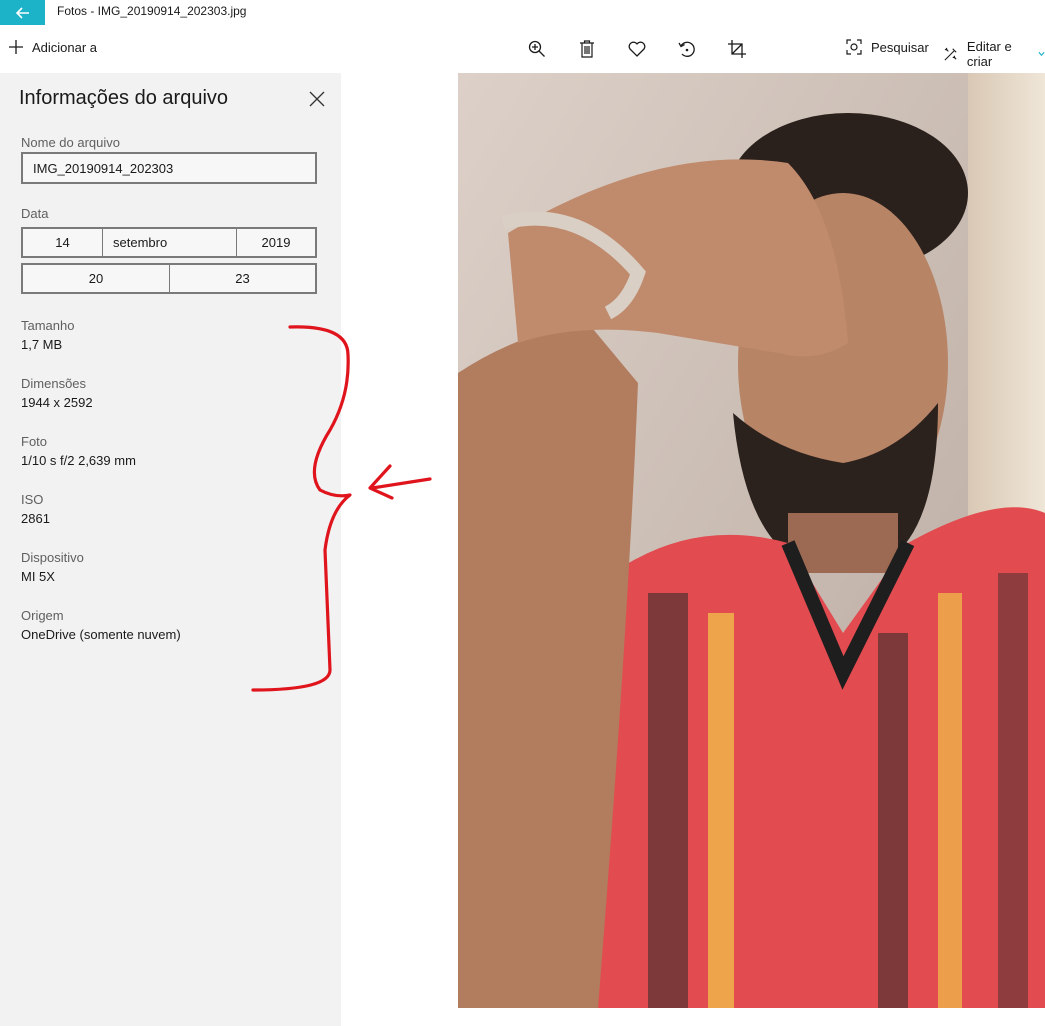 The image size is (1045, 1026). Describe the element at coordinates (101, 634) in the screenshot. I see `origin-value: OneDrive (somente nuvem)` at that location.